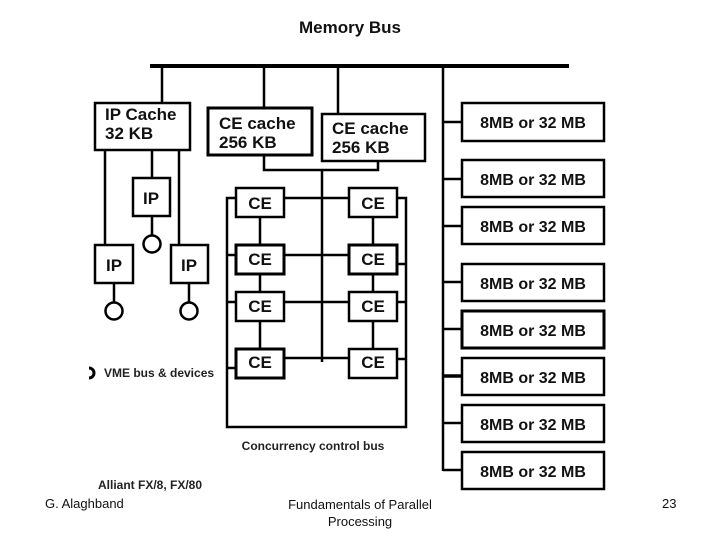  Describe the element at coordinates (360, 504) in the screenshot. I see `footer-course-line1: Fundamentals of Parallel` at that location.